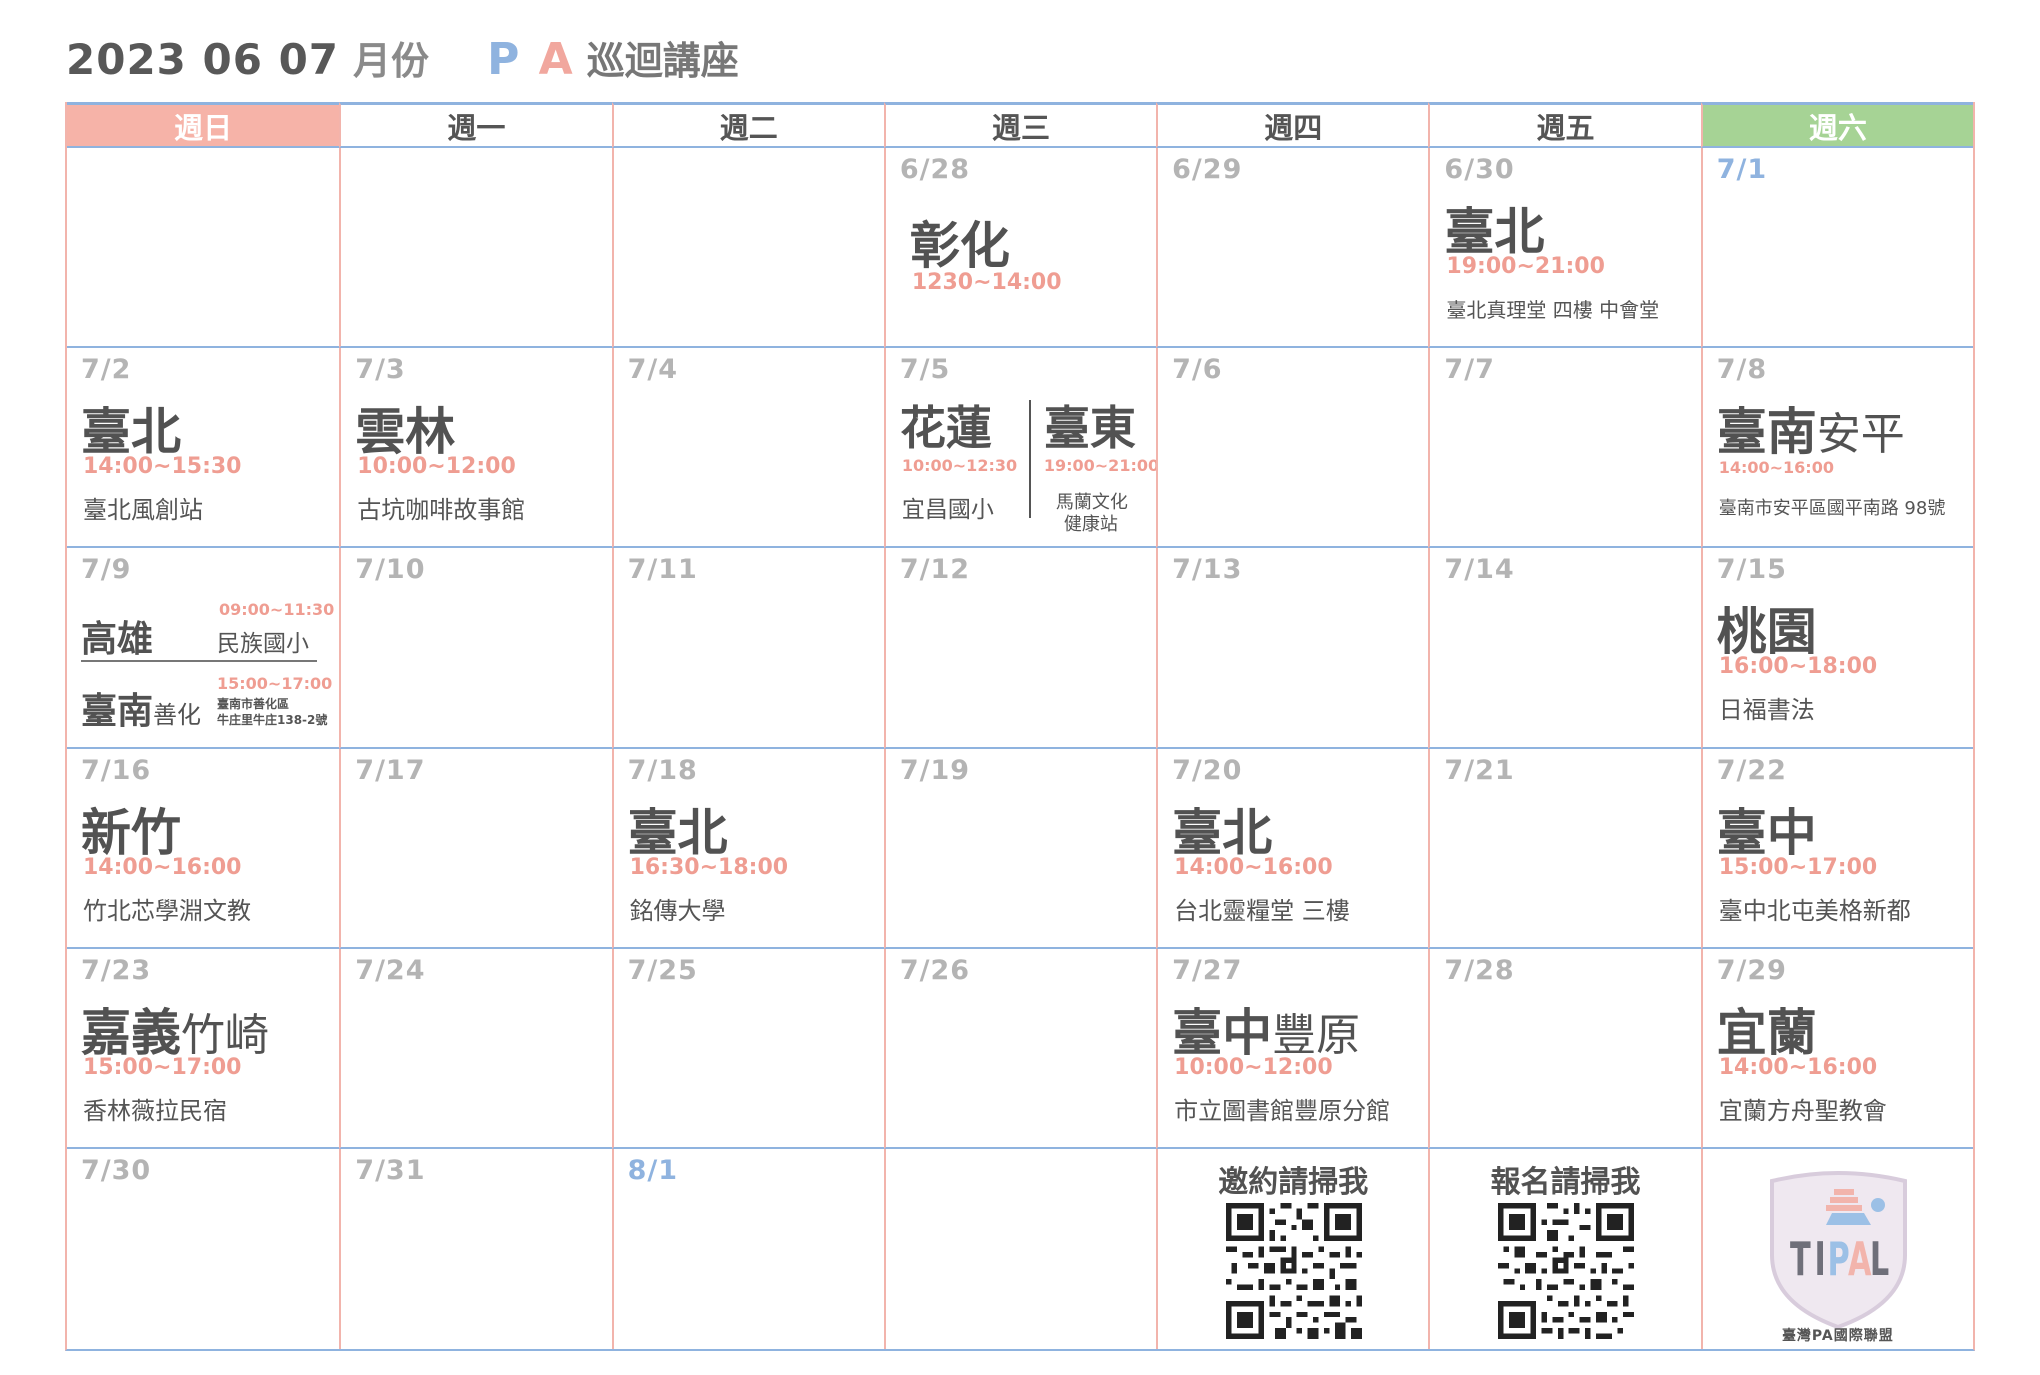 This screenshot has height=1375, width=2040. I want to click on event-venue: 市立圖書館豐原分館, so click(1282, 1110).